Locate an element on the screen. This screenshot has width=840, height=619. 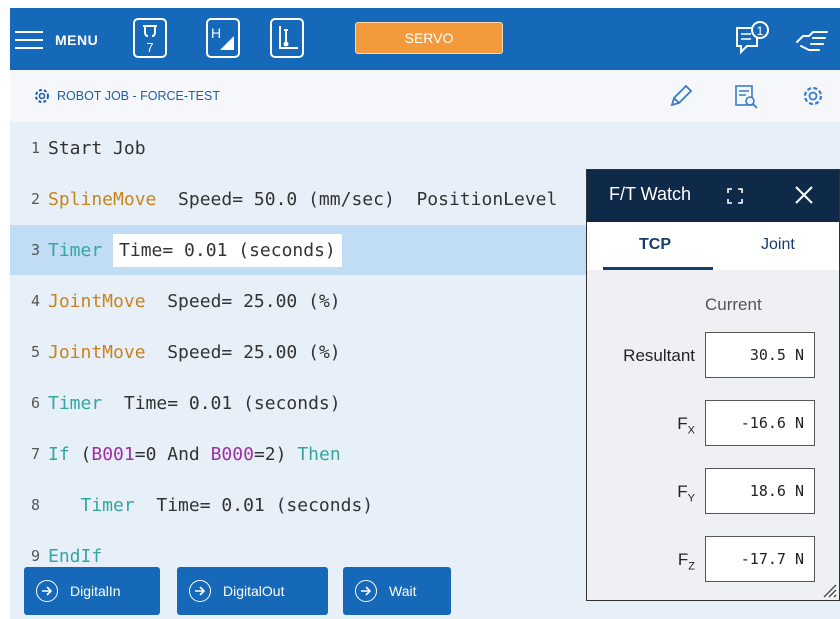
pencil-icon is located at coordinates (681, 95).